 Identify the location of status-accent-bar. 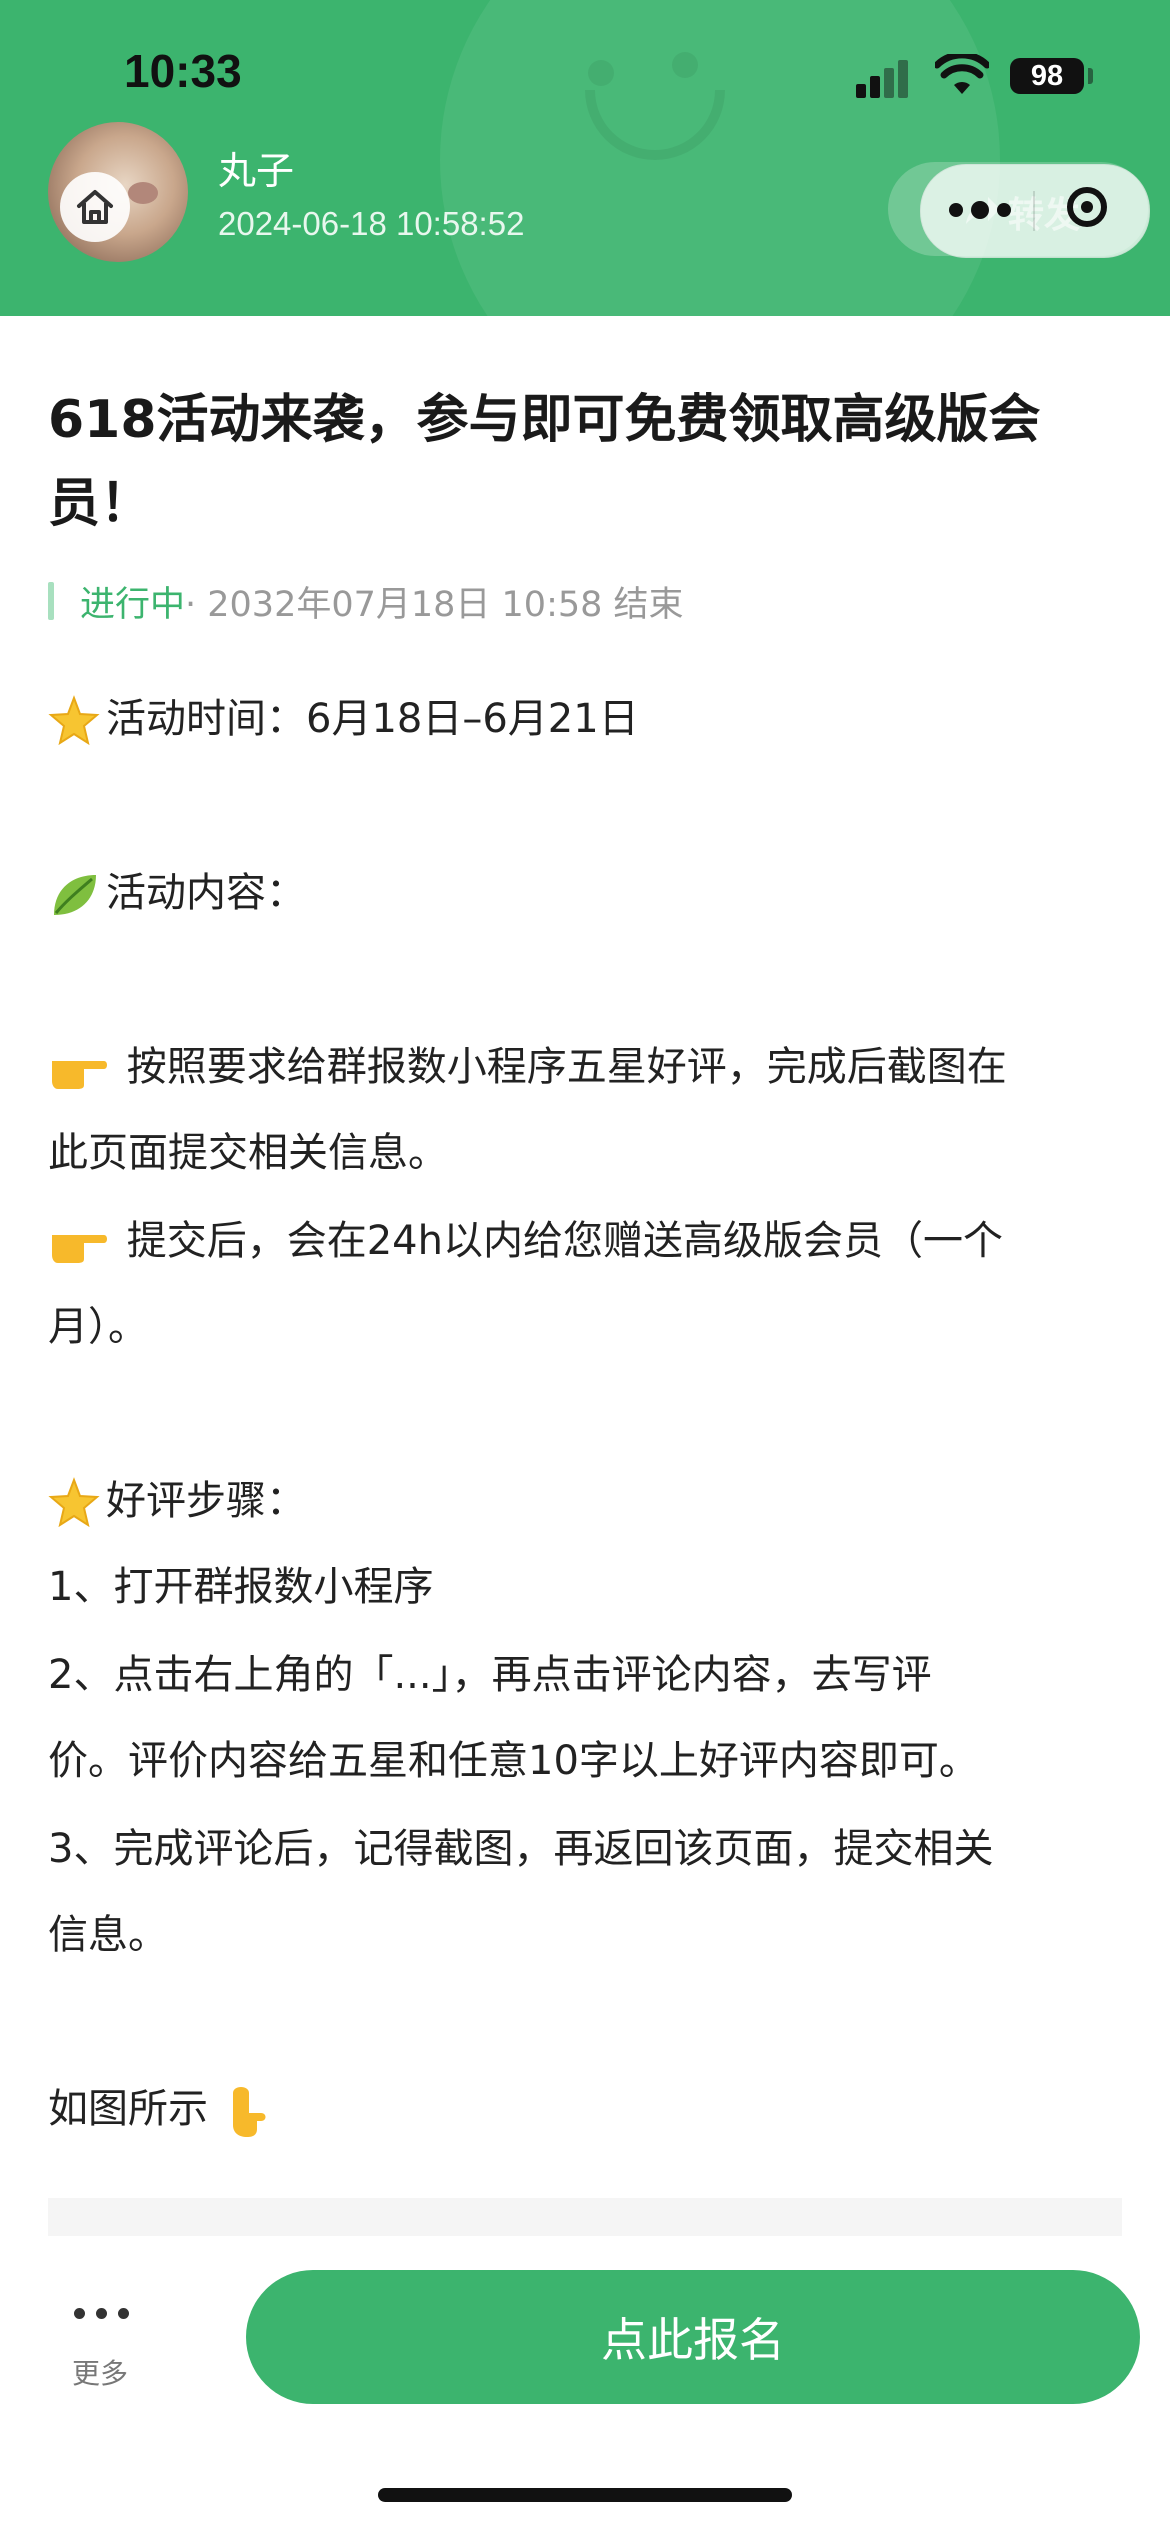
(51, 601).